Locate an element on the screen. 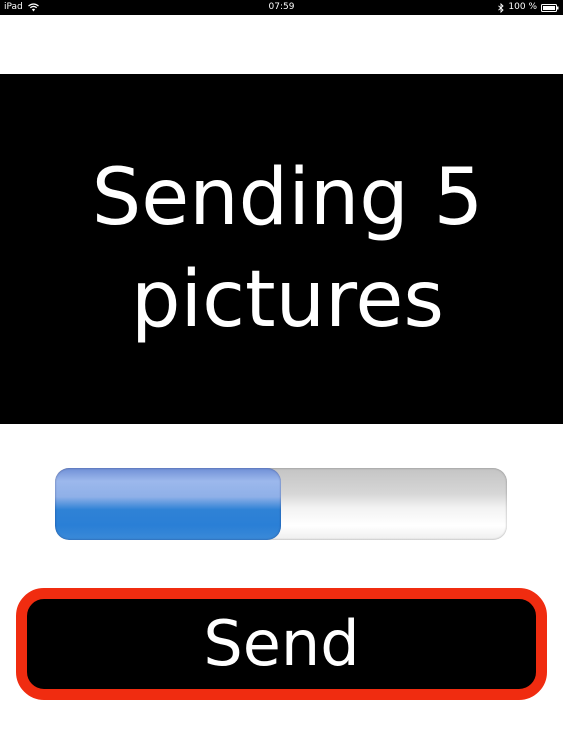 This screenshot has height=750, width=563. send-button-label: Send is located at coordinates (281, 643).